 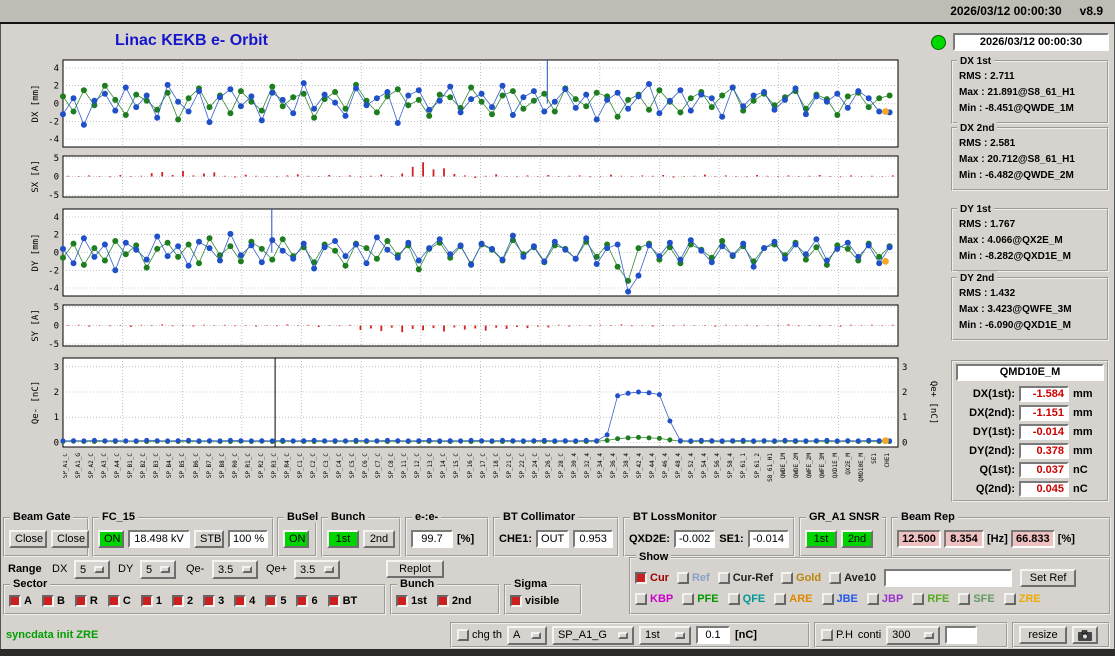 I want to click on screenshot-button, so click(x=1085, y=635).